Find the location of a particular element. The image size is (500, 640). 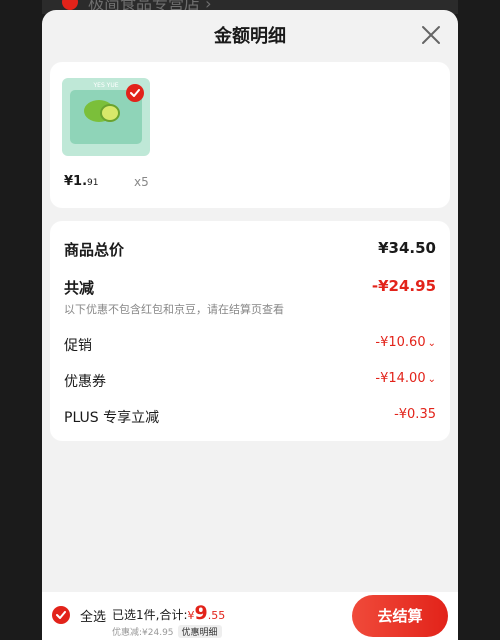

discount-summary: 优惠减:¥24.95 优惠明细 is located at coordinates (167, 631).